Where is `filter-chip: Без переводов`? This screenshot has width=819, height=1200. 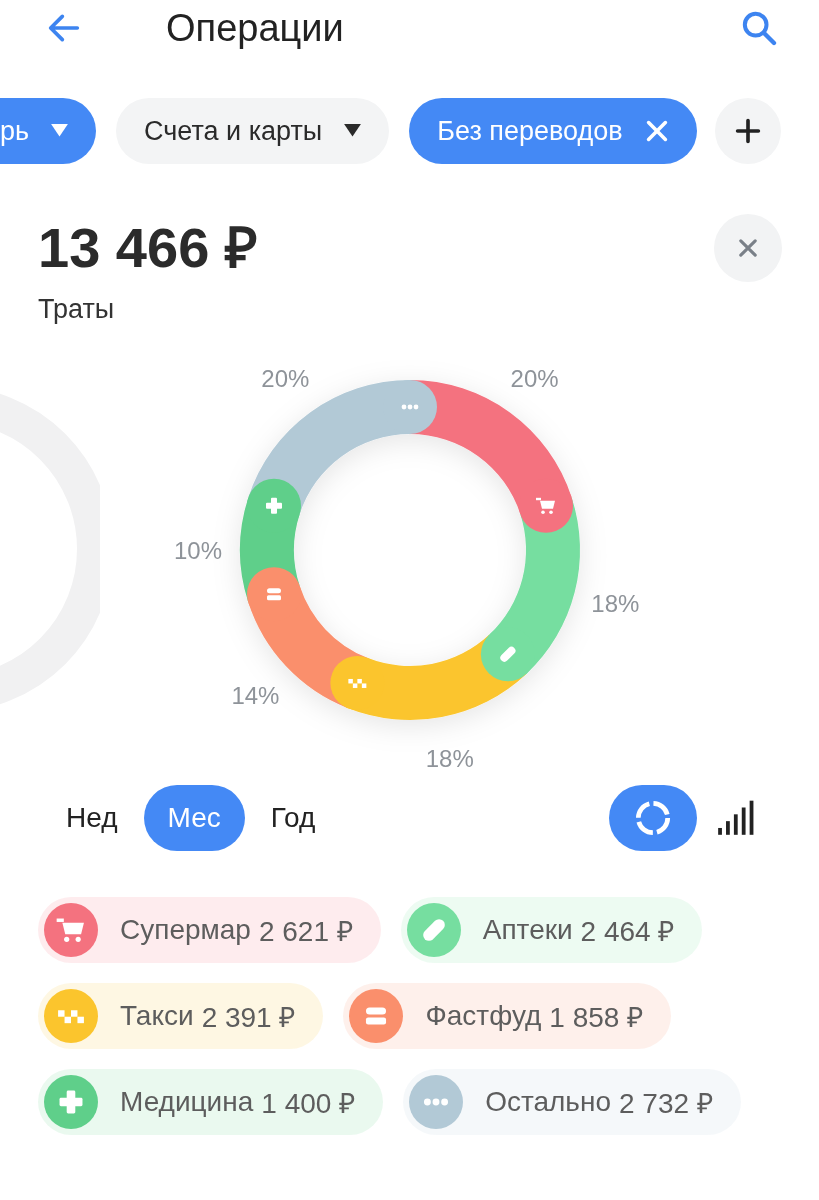 filter-chip: Без переводов is located at coordinates (553, 131).